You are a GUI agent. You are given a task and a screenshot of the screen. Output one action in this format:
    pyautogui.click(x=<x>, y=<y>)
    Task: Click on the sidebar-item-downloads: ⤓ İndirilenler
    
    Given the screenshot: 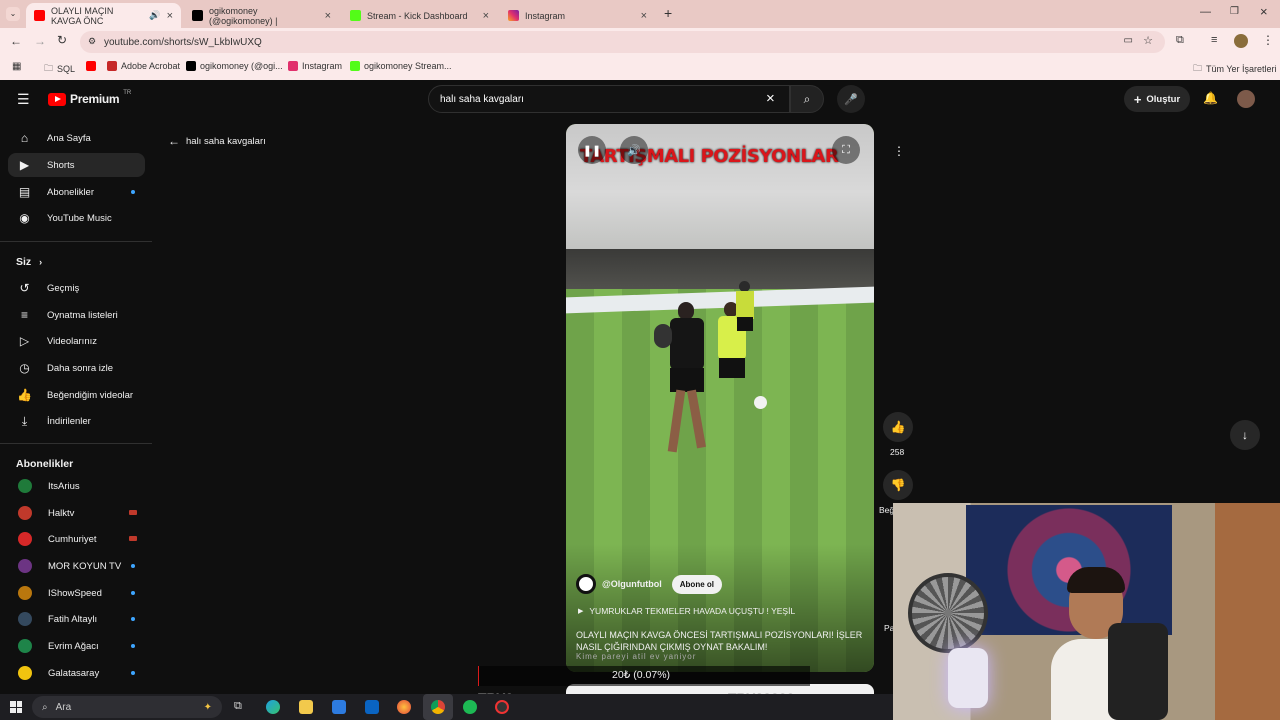 What is the action you would take?
    pyautogui.click(x=76, y=421)
    